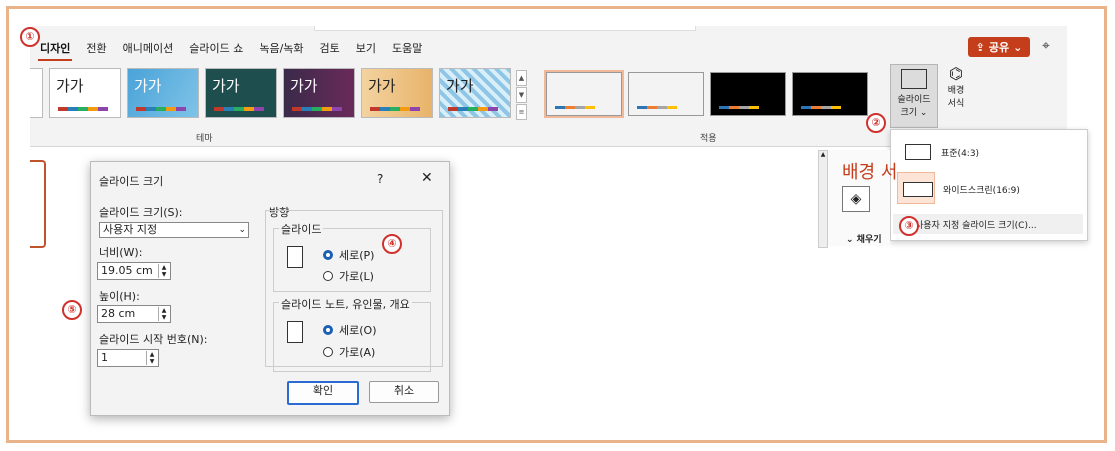  I want to click on landscape-radio: 가로(L), so click(348, 276).